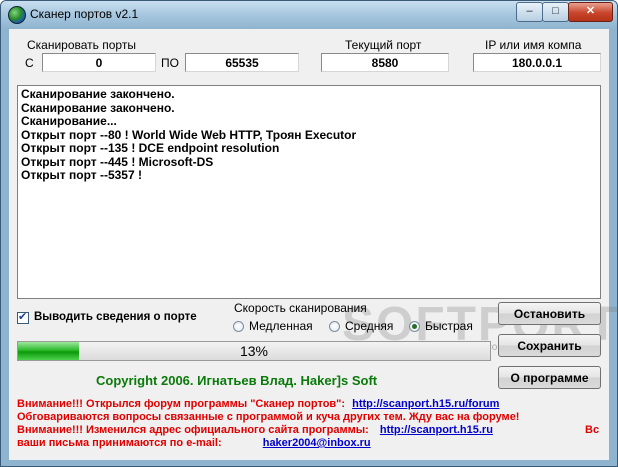 Image resolution: width=618 pixels, height=467 pixels. Describe the element at coordinates (84, 14) in the screenshot. I see `window-title: Сканер портов v2.1` at that location.